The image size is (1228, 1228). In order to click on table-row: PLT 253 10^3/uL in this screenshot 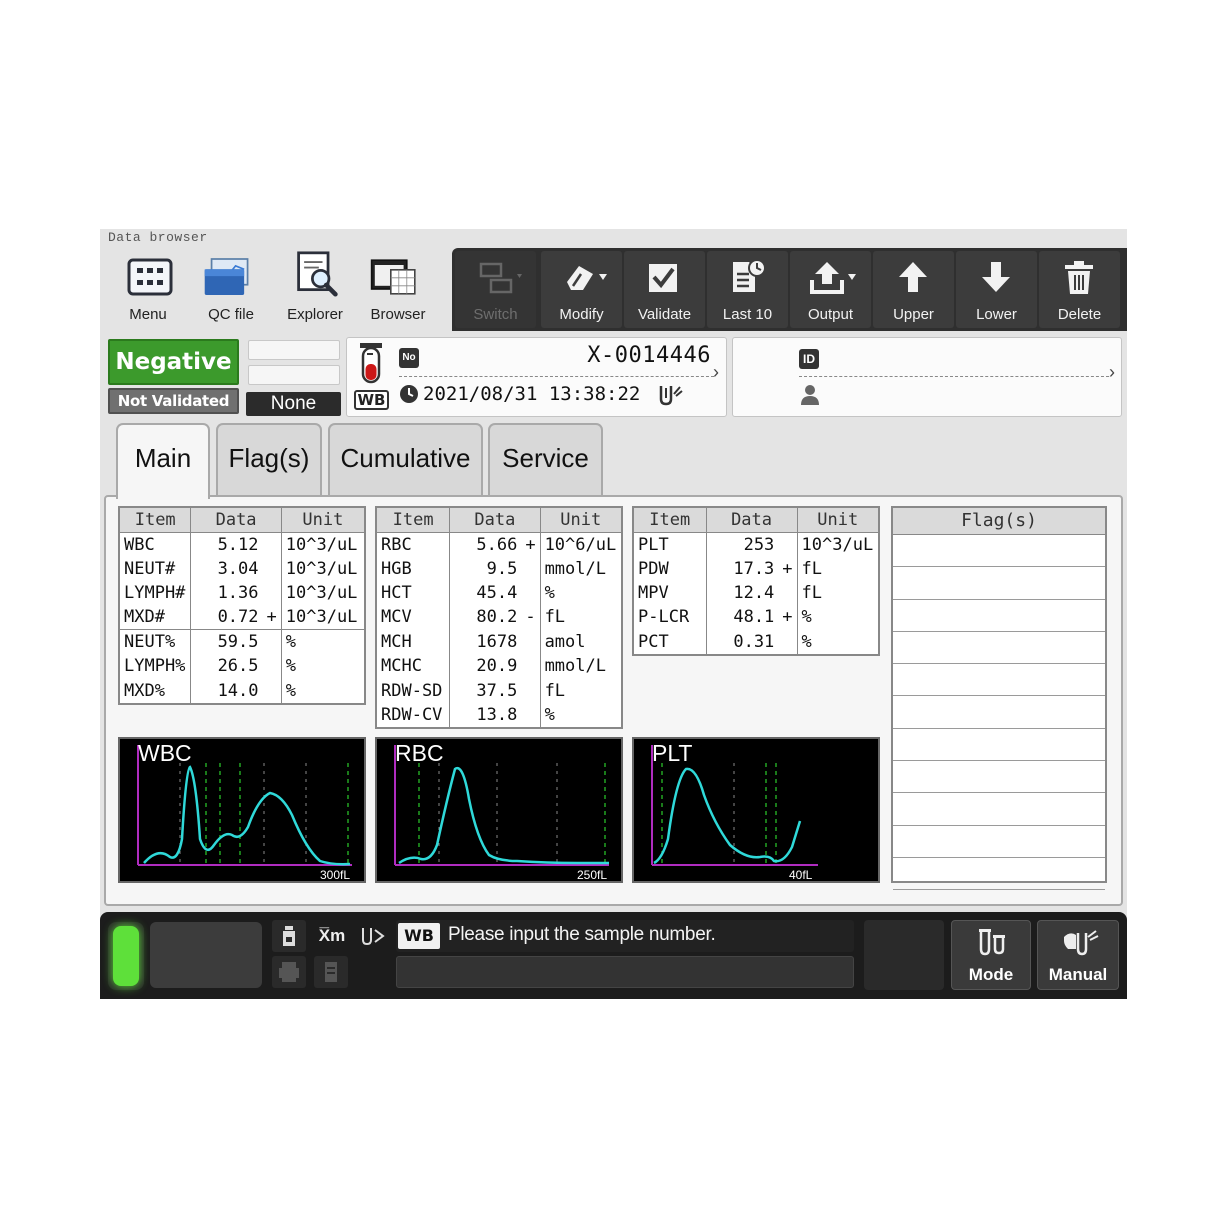, I will do `click(755, 544)`.